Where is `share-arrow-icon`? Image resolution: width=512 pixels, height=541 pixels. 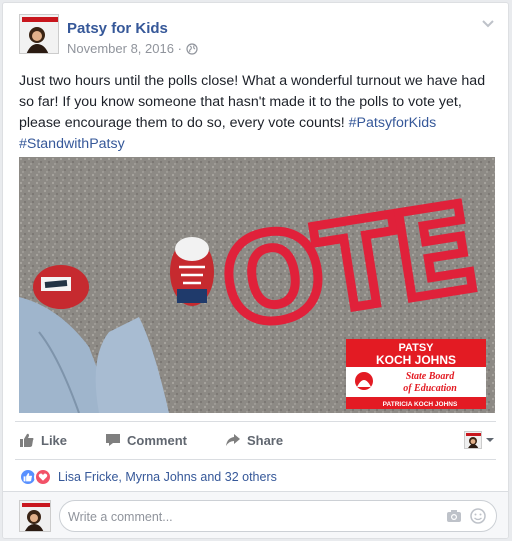
share-arrow-icon is located at coordinates (232, 440).